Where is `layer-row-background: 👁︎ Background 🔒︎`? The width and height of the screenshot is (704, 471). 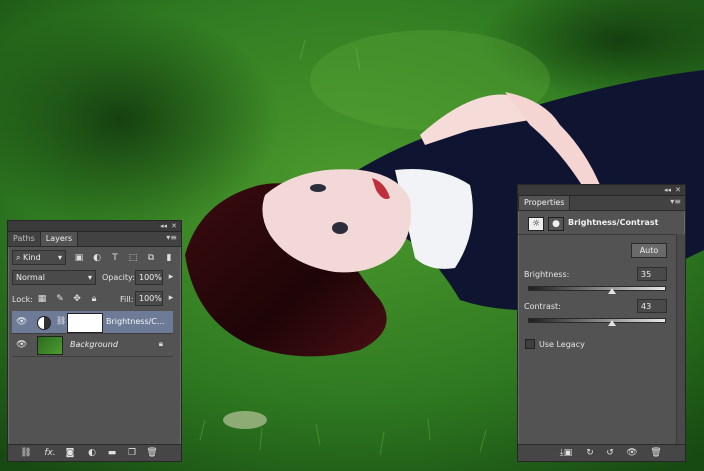 layer-row-background: 👁︎ Background 🔒︎ is located at coordinates (92, 345).